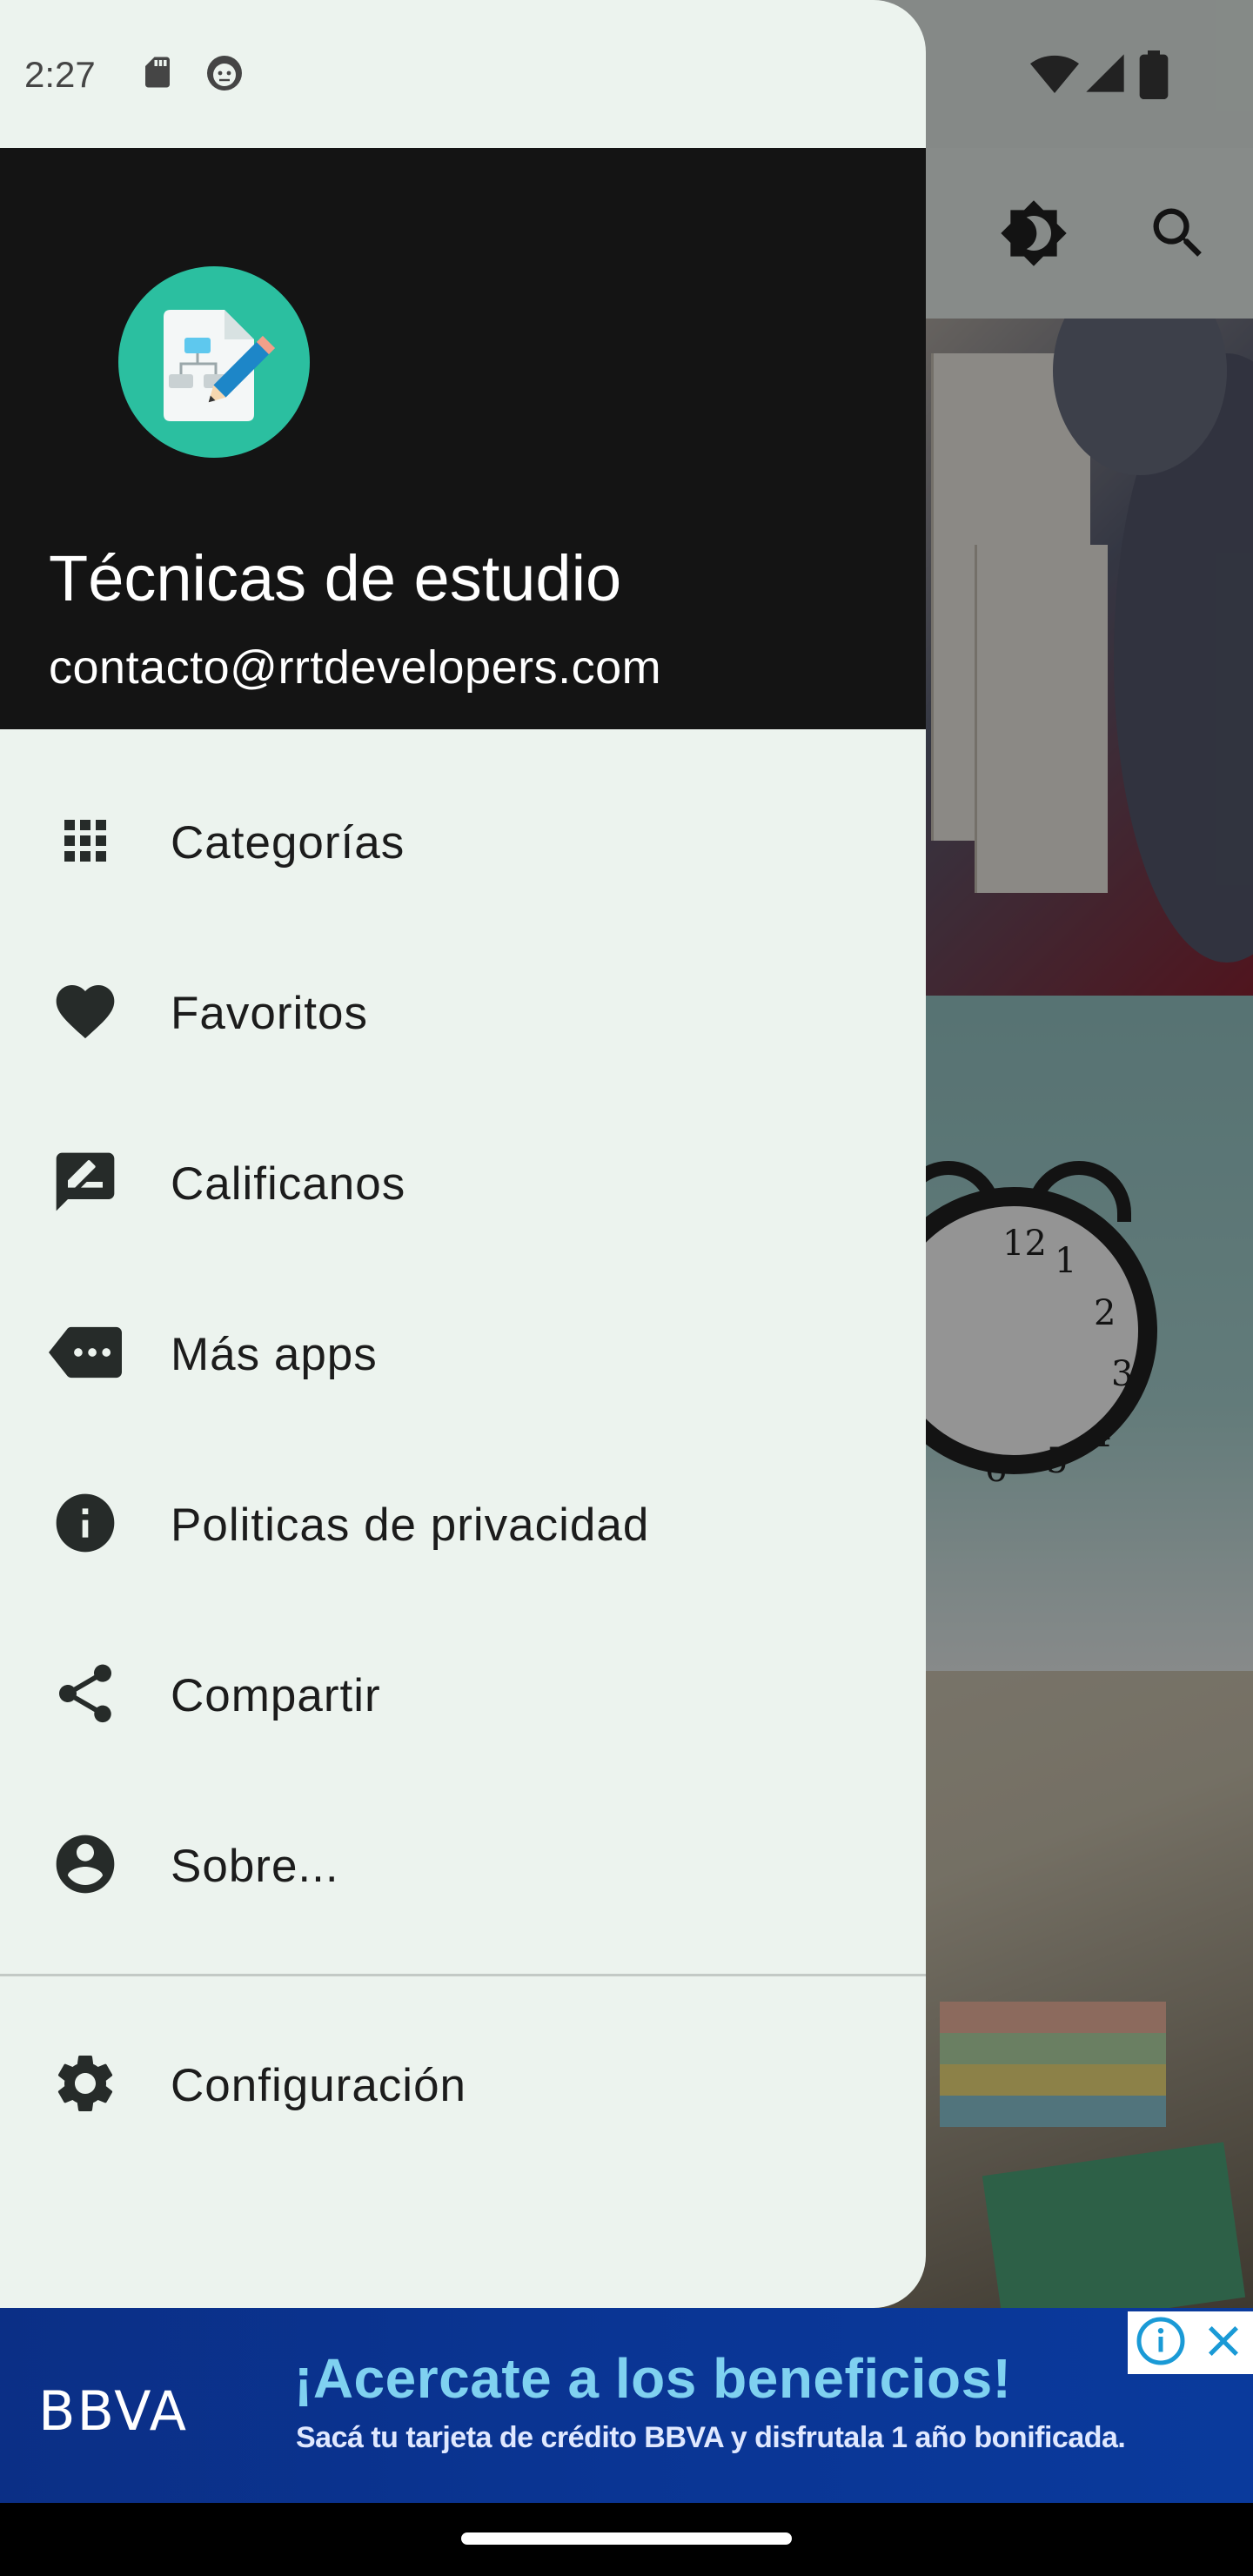 The image size is (1253, 2576). Describe the element at coordinates (157, 74) in the screenshot. I see `sd-card-icon` at that location.